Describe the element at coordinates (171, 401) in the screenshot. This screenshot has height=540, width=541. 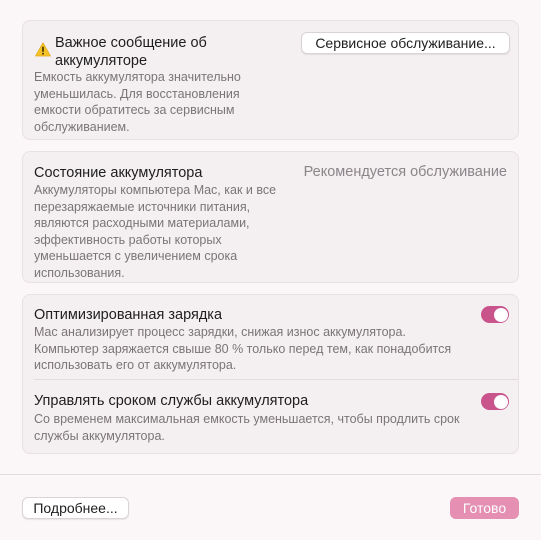
I see `lifespan-title: Управлять сроком службы аккумулятора` at that location.